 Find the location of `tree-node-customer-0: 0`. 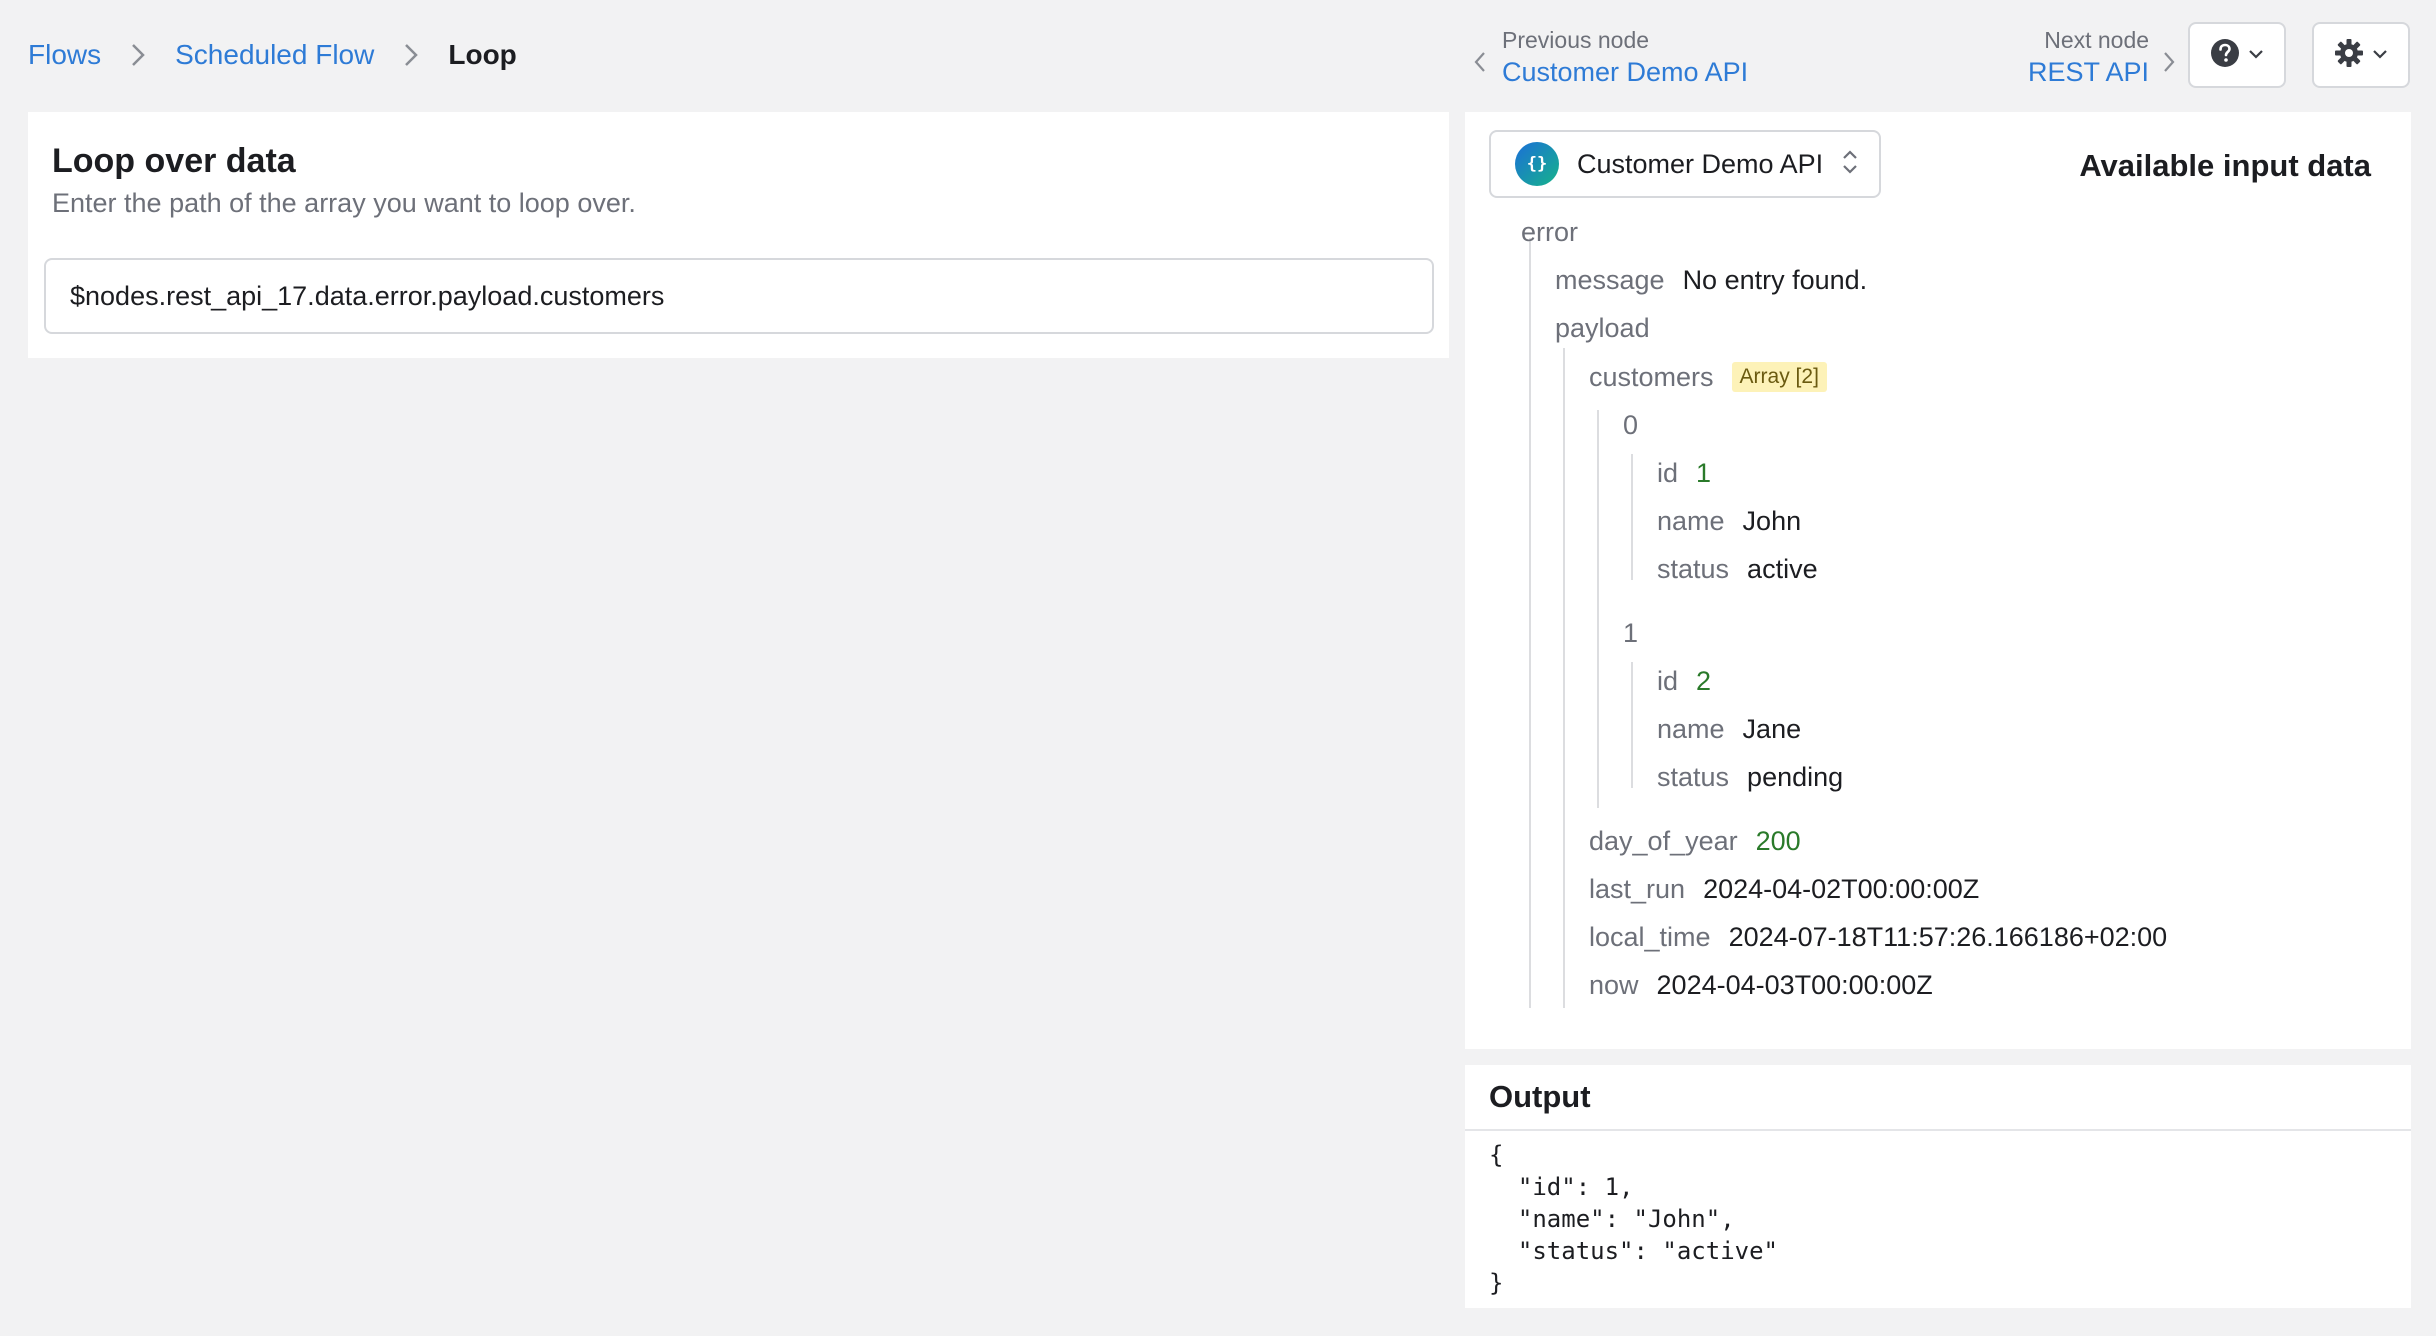

tree-node-customer-0: 0 is located at coordinates (1630, 425).